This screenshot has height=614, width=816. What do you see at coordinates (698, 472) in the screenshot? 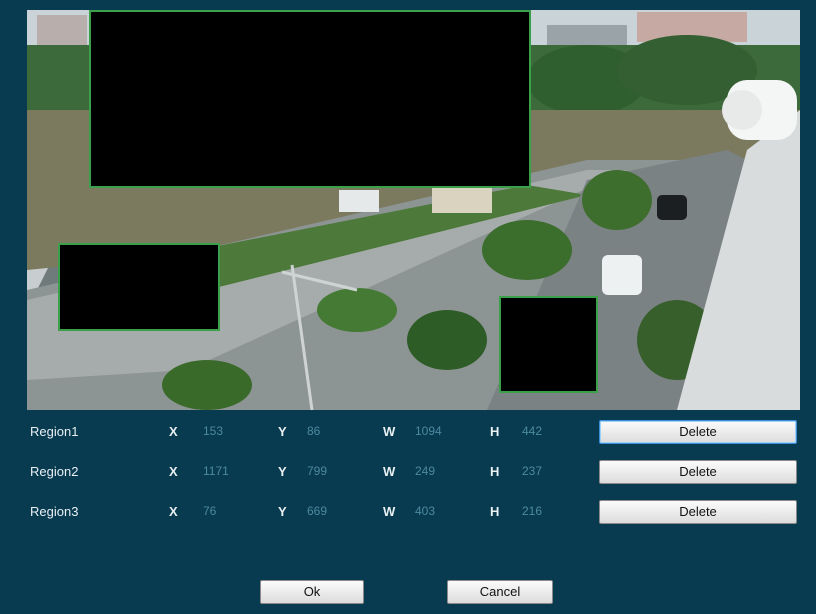
I see `delete-region-2-button: Delete` at bounding box center [698, 472].